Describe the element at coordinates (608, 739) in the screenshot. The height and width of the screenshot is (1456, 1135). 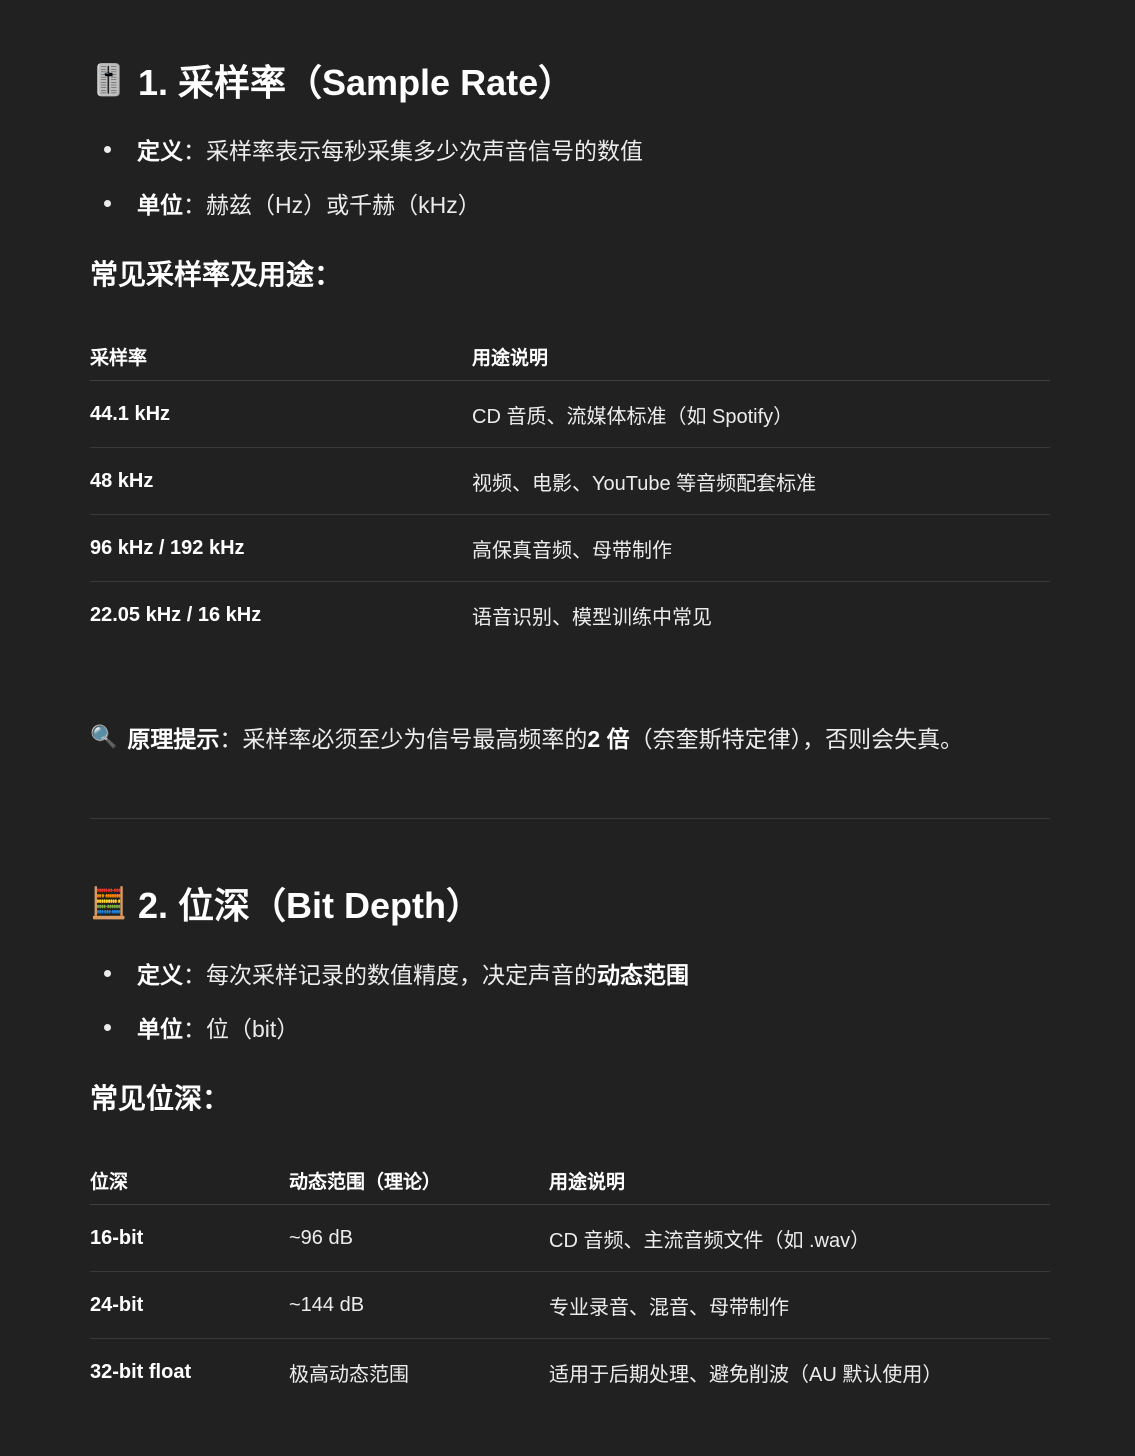
I see `tip-bold: 2 倍` at that location.